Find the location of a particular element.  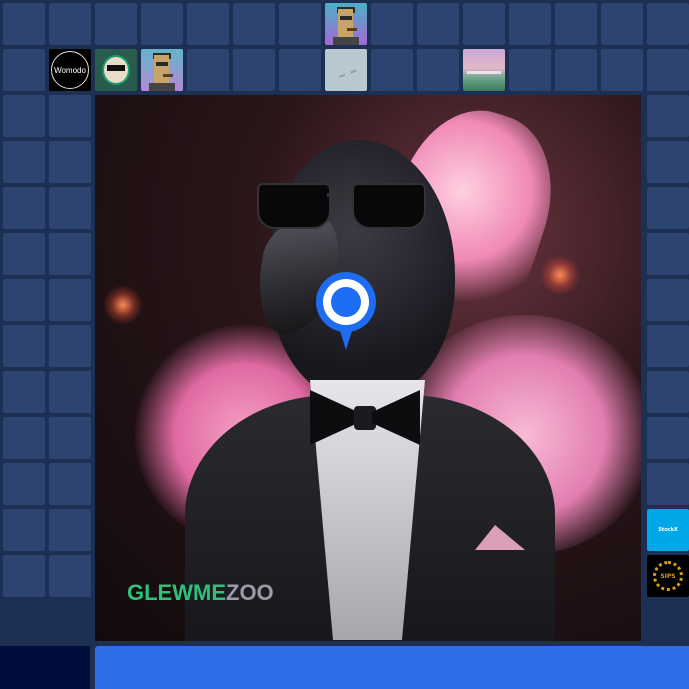

womodo-logo: Womodo is located at coordinates (70, 70).